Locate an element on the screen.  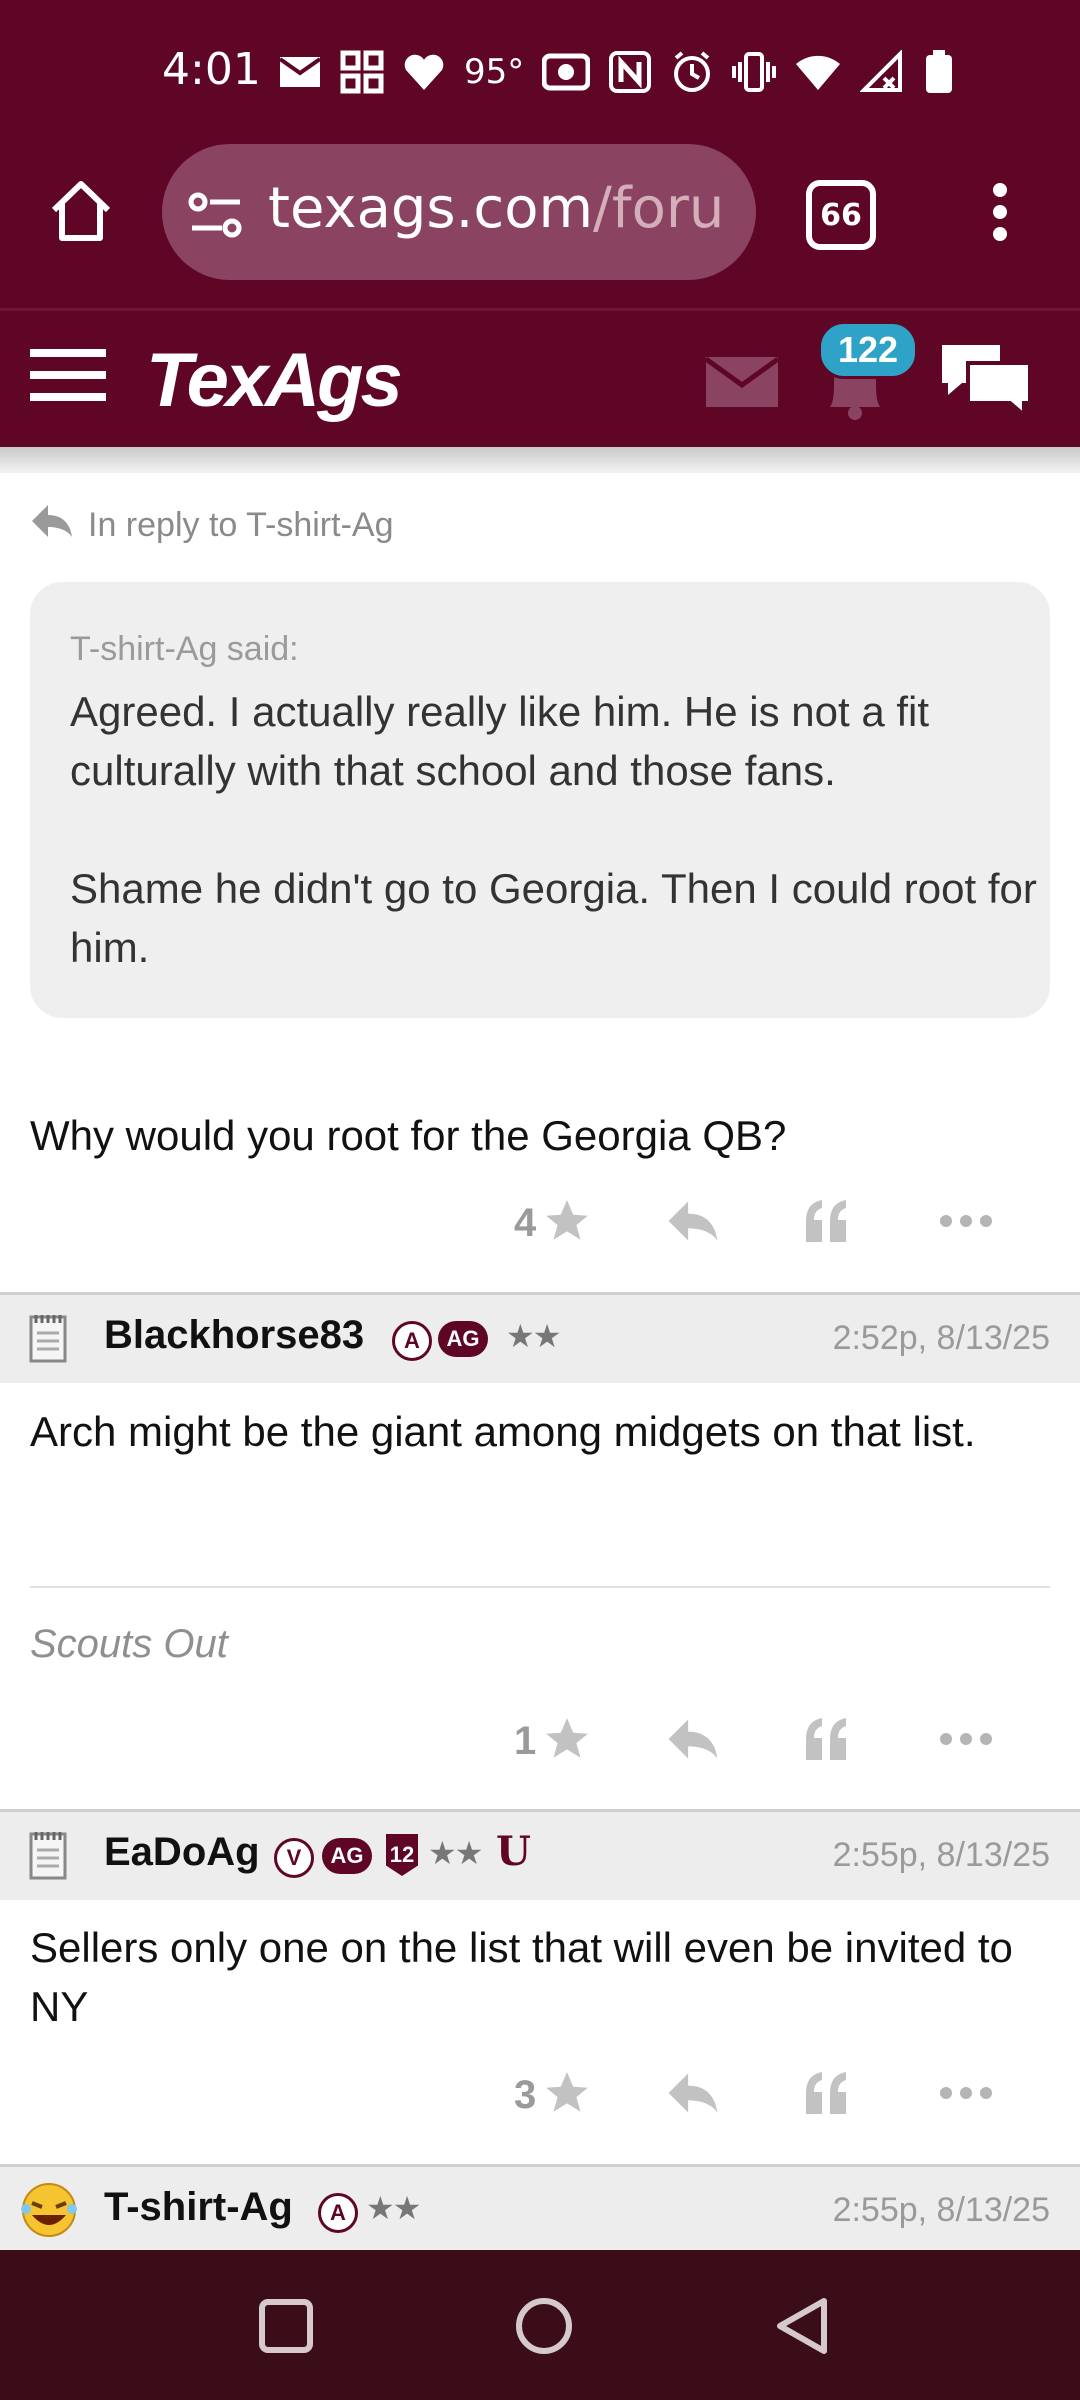
messages-icon is located at coordinates (742, 384).